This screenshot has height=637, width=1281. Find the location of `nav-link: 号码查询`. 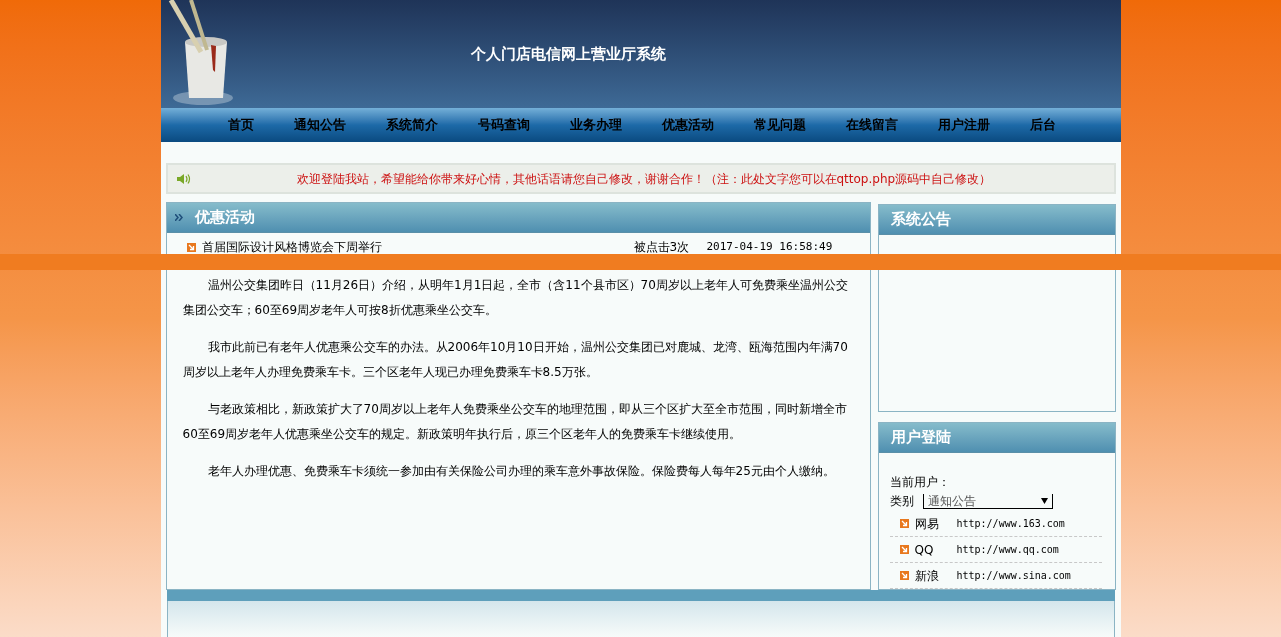

nav-link: 号码查询 is located at coordinates (503, 125).